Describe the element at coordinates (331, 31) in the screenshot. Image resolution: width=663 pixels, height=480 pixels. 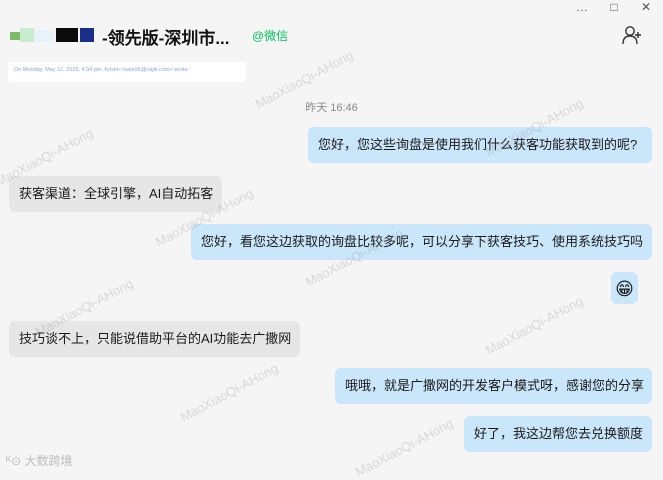
I see `title-bar: -领先版-深圳市... @微信 … □ ✕` at that location.